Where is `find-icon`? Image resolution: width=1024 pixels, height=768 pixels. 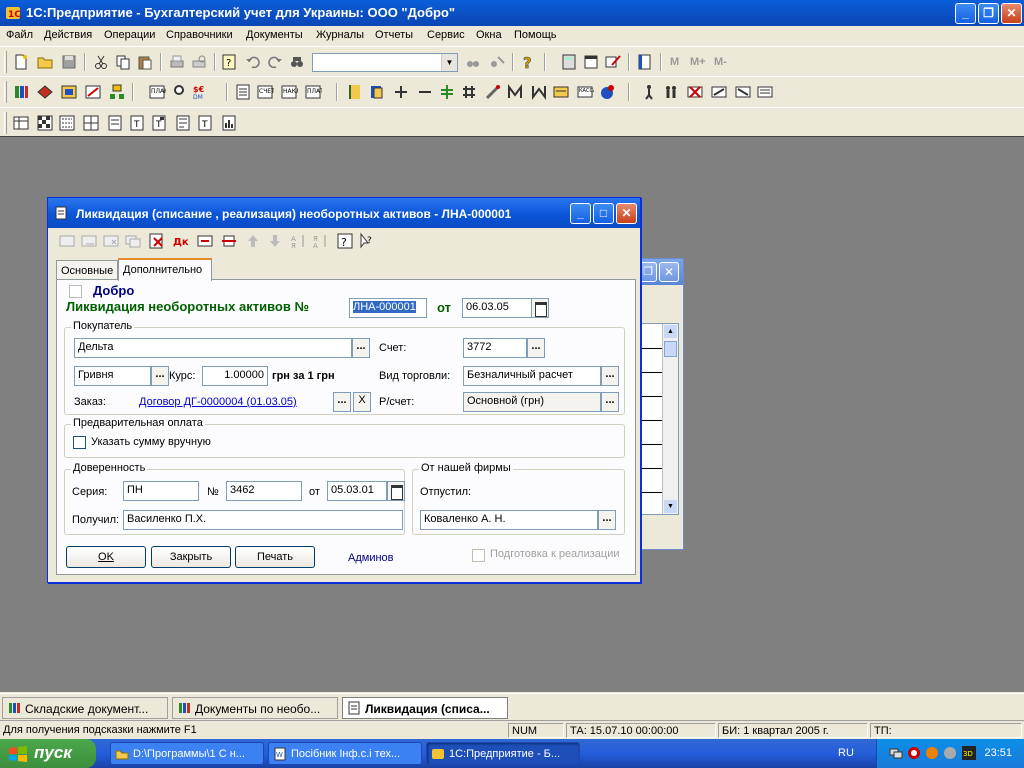
find-icon is located at coordinates (297, 62).